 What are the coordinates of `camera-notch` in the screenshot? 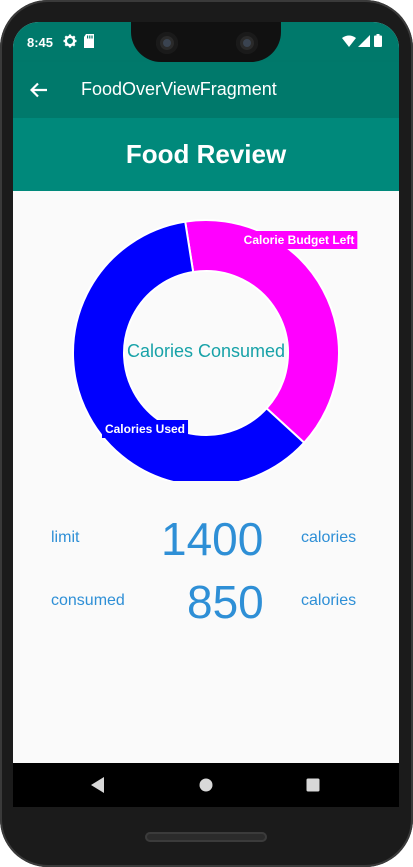 It's located at (206, 42).